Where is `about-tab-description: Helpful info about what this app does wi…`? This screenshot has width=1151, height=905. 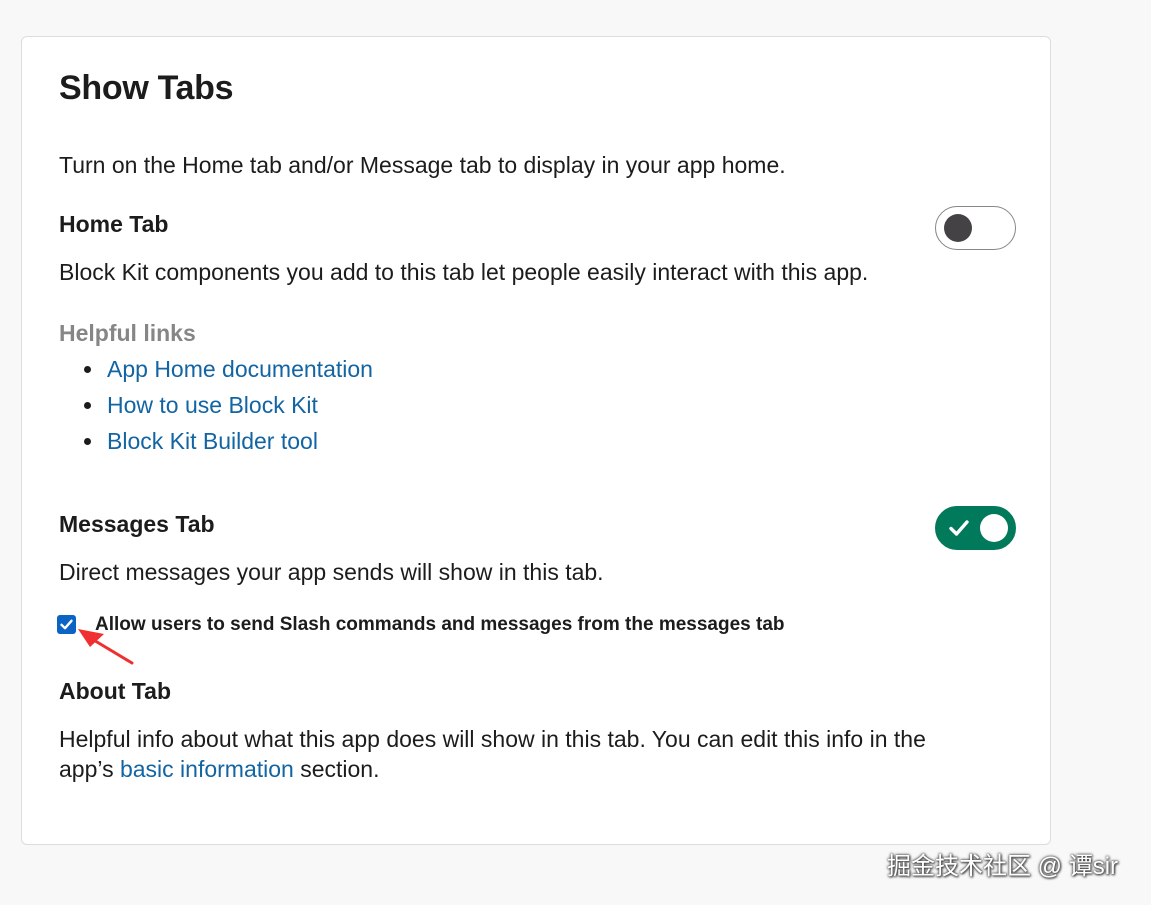 about-tab-description: Helpful info about what this app does wi… is located at coordinates (539, 754).